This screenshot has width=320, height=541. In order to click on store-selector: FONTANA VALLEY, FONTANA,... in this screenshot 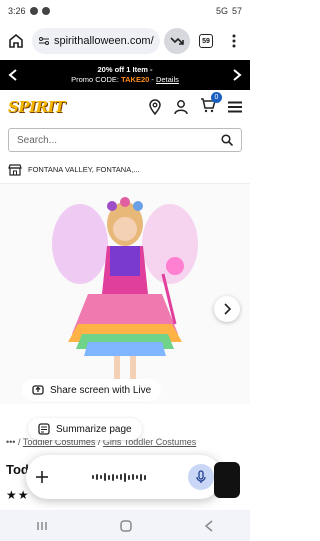, I will do `click(125, 170)`.